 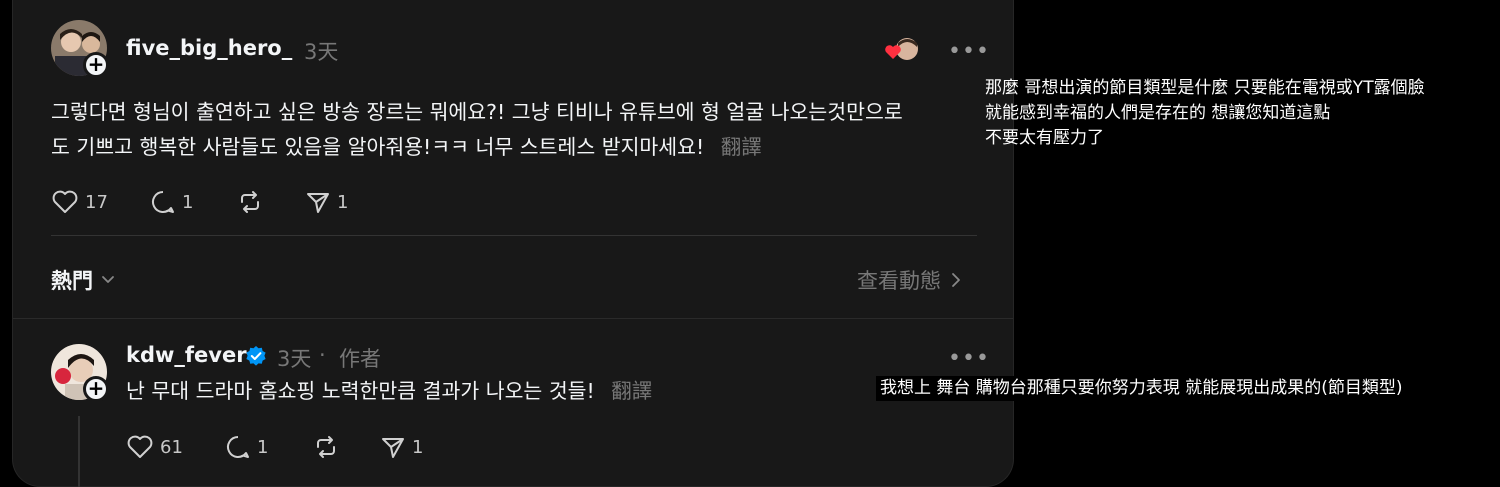 What do you see at coordinates (360, 391) in the screenshot?
I see `reply-text: 난 무대 드라마 홈쇼핑 노력한만큼 결과가 나오는 것들!` at bounding box center [360, 391].